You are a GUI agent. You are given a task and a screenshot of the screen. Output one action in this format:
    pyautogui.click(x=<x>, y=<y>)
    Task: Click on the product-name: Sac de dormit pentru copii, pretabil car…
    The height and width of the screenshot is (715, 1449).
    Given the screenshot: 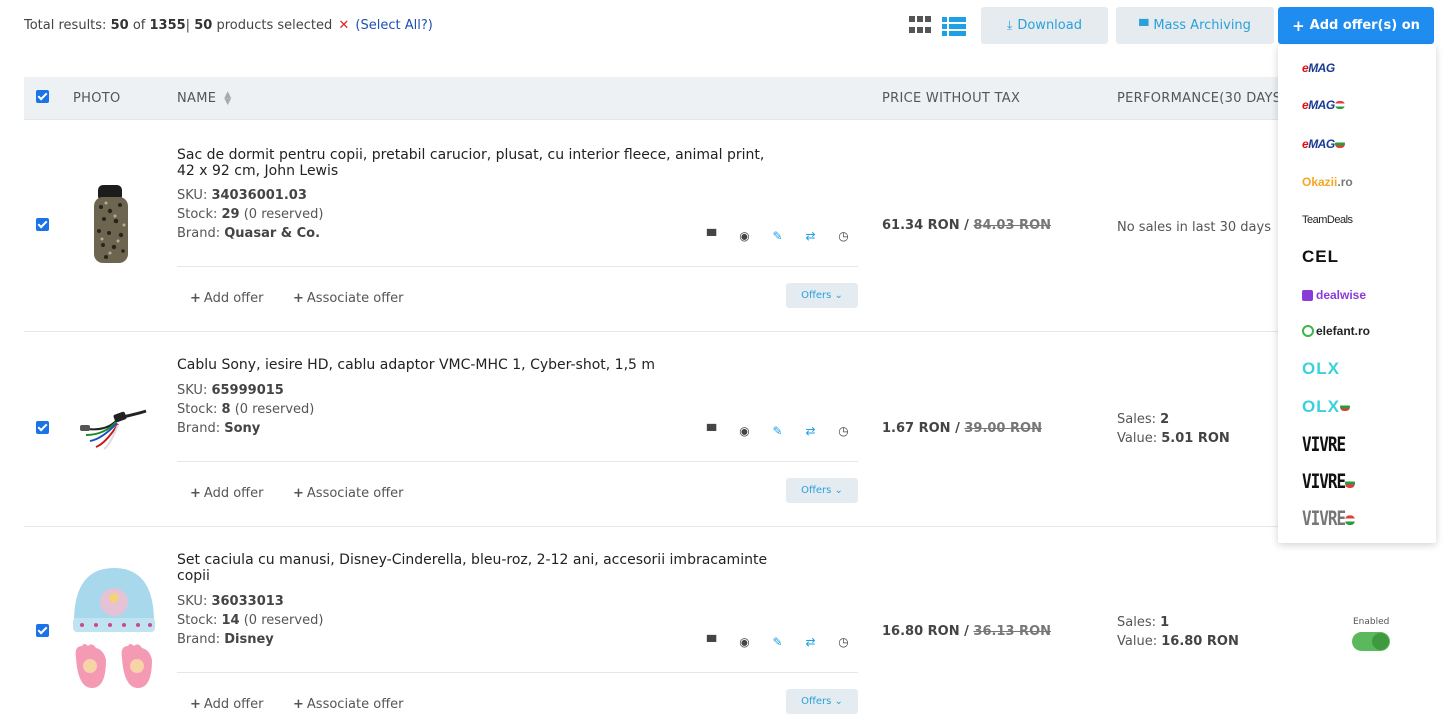 What is the action you would take?
    pyautogui.click(x=477, y=163)
    